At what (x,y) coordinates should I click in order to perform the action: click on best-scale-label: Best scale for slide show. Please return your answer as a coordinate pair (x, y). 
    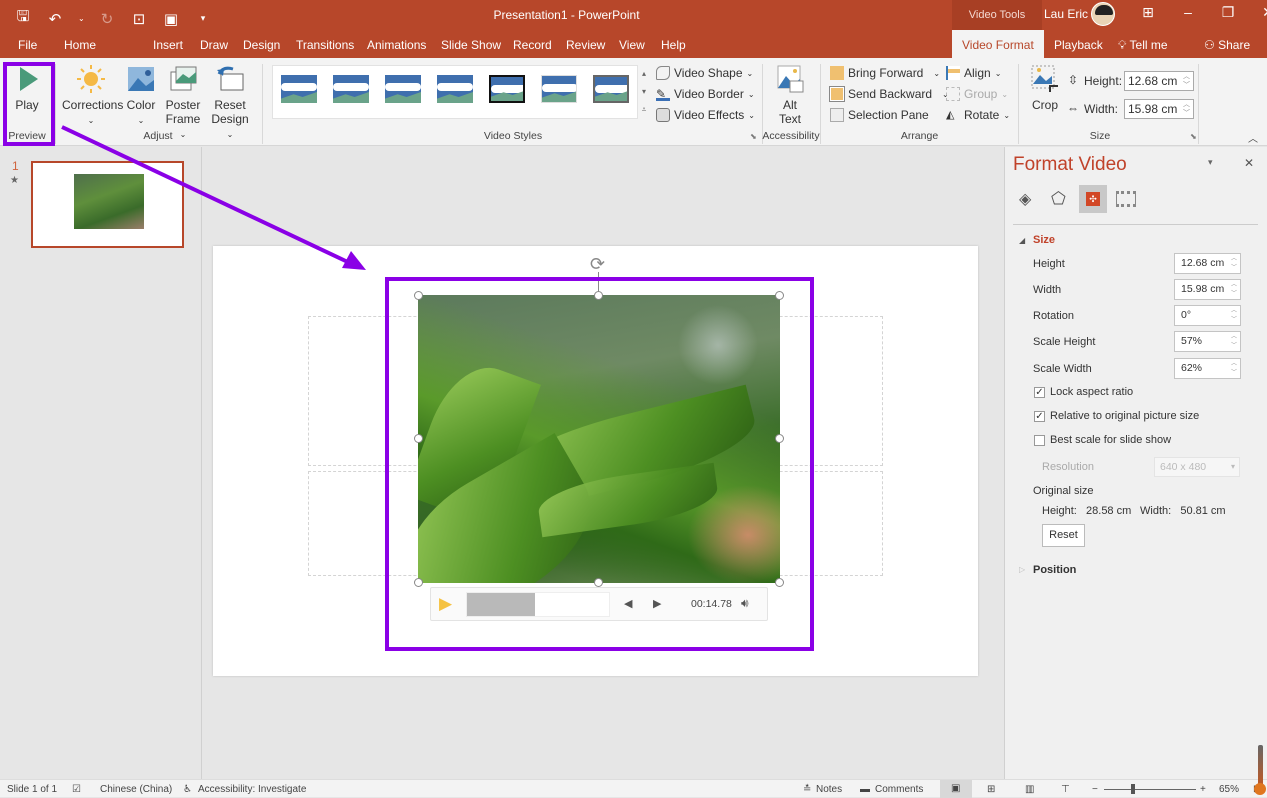
    Looking at the image, I should click on (1111, 440).